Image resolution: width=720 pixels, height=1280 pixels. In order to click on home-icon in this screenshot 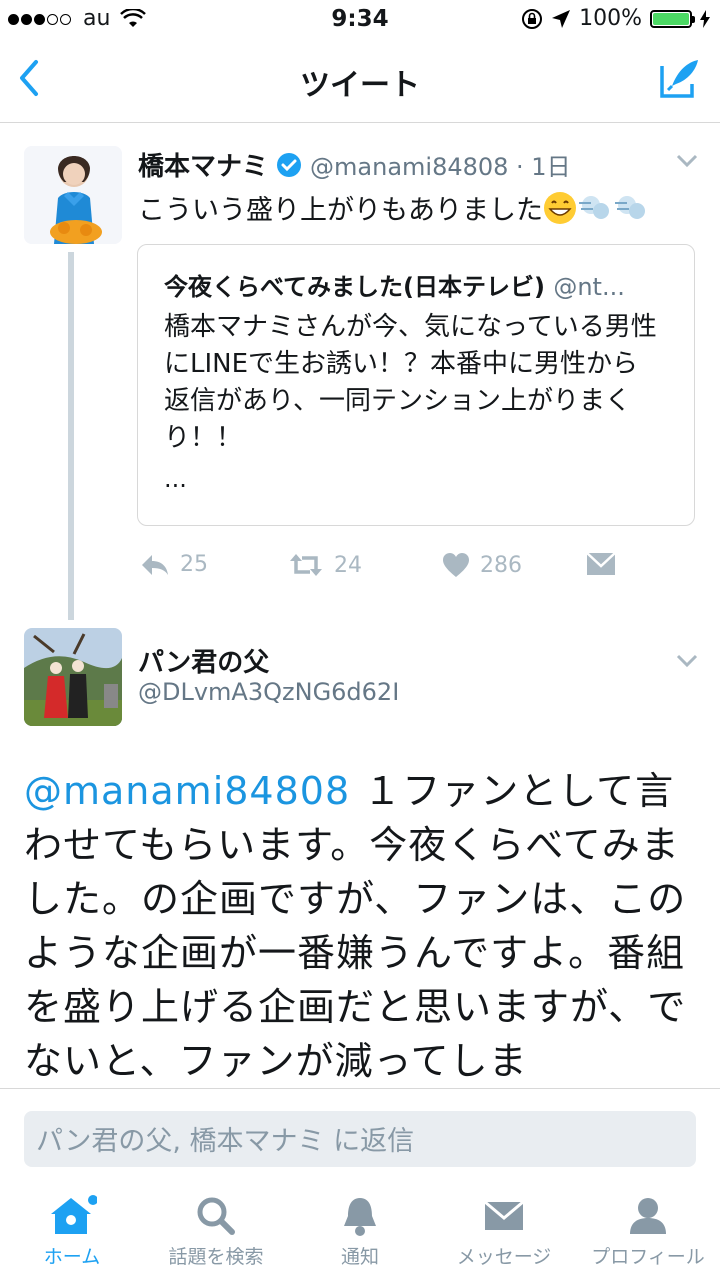, I will do `click(74, 1214)`.